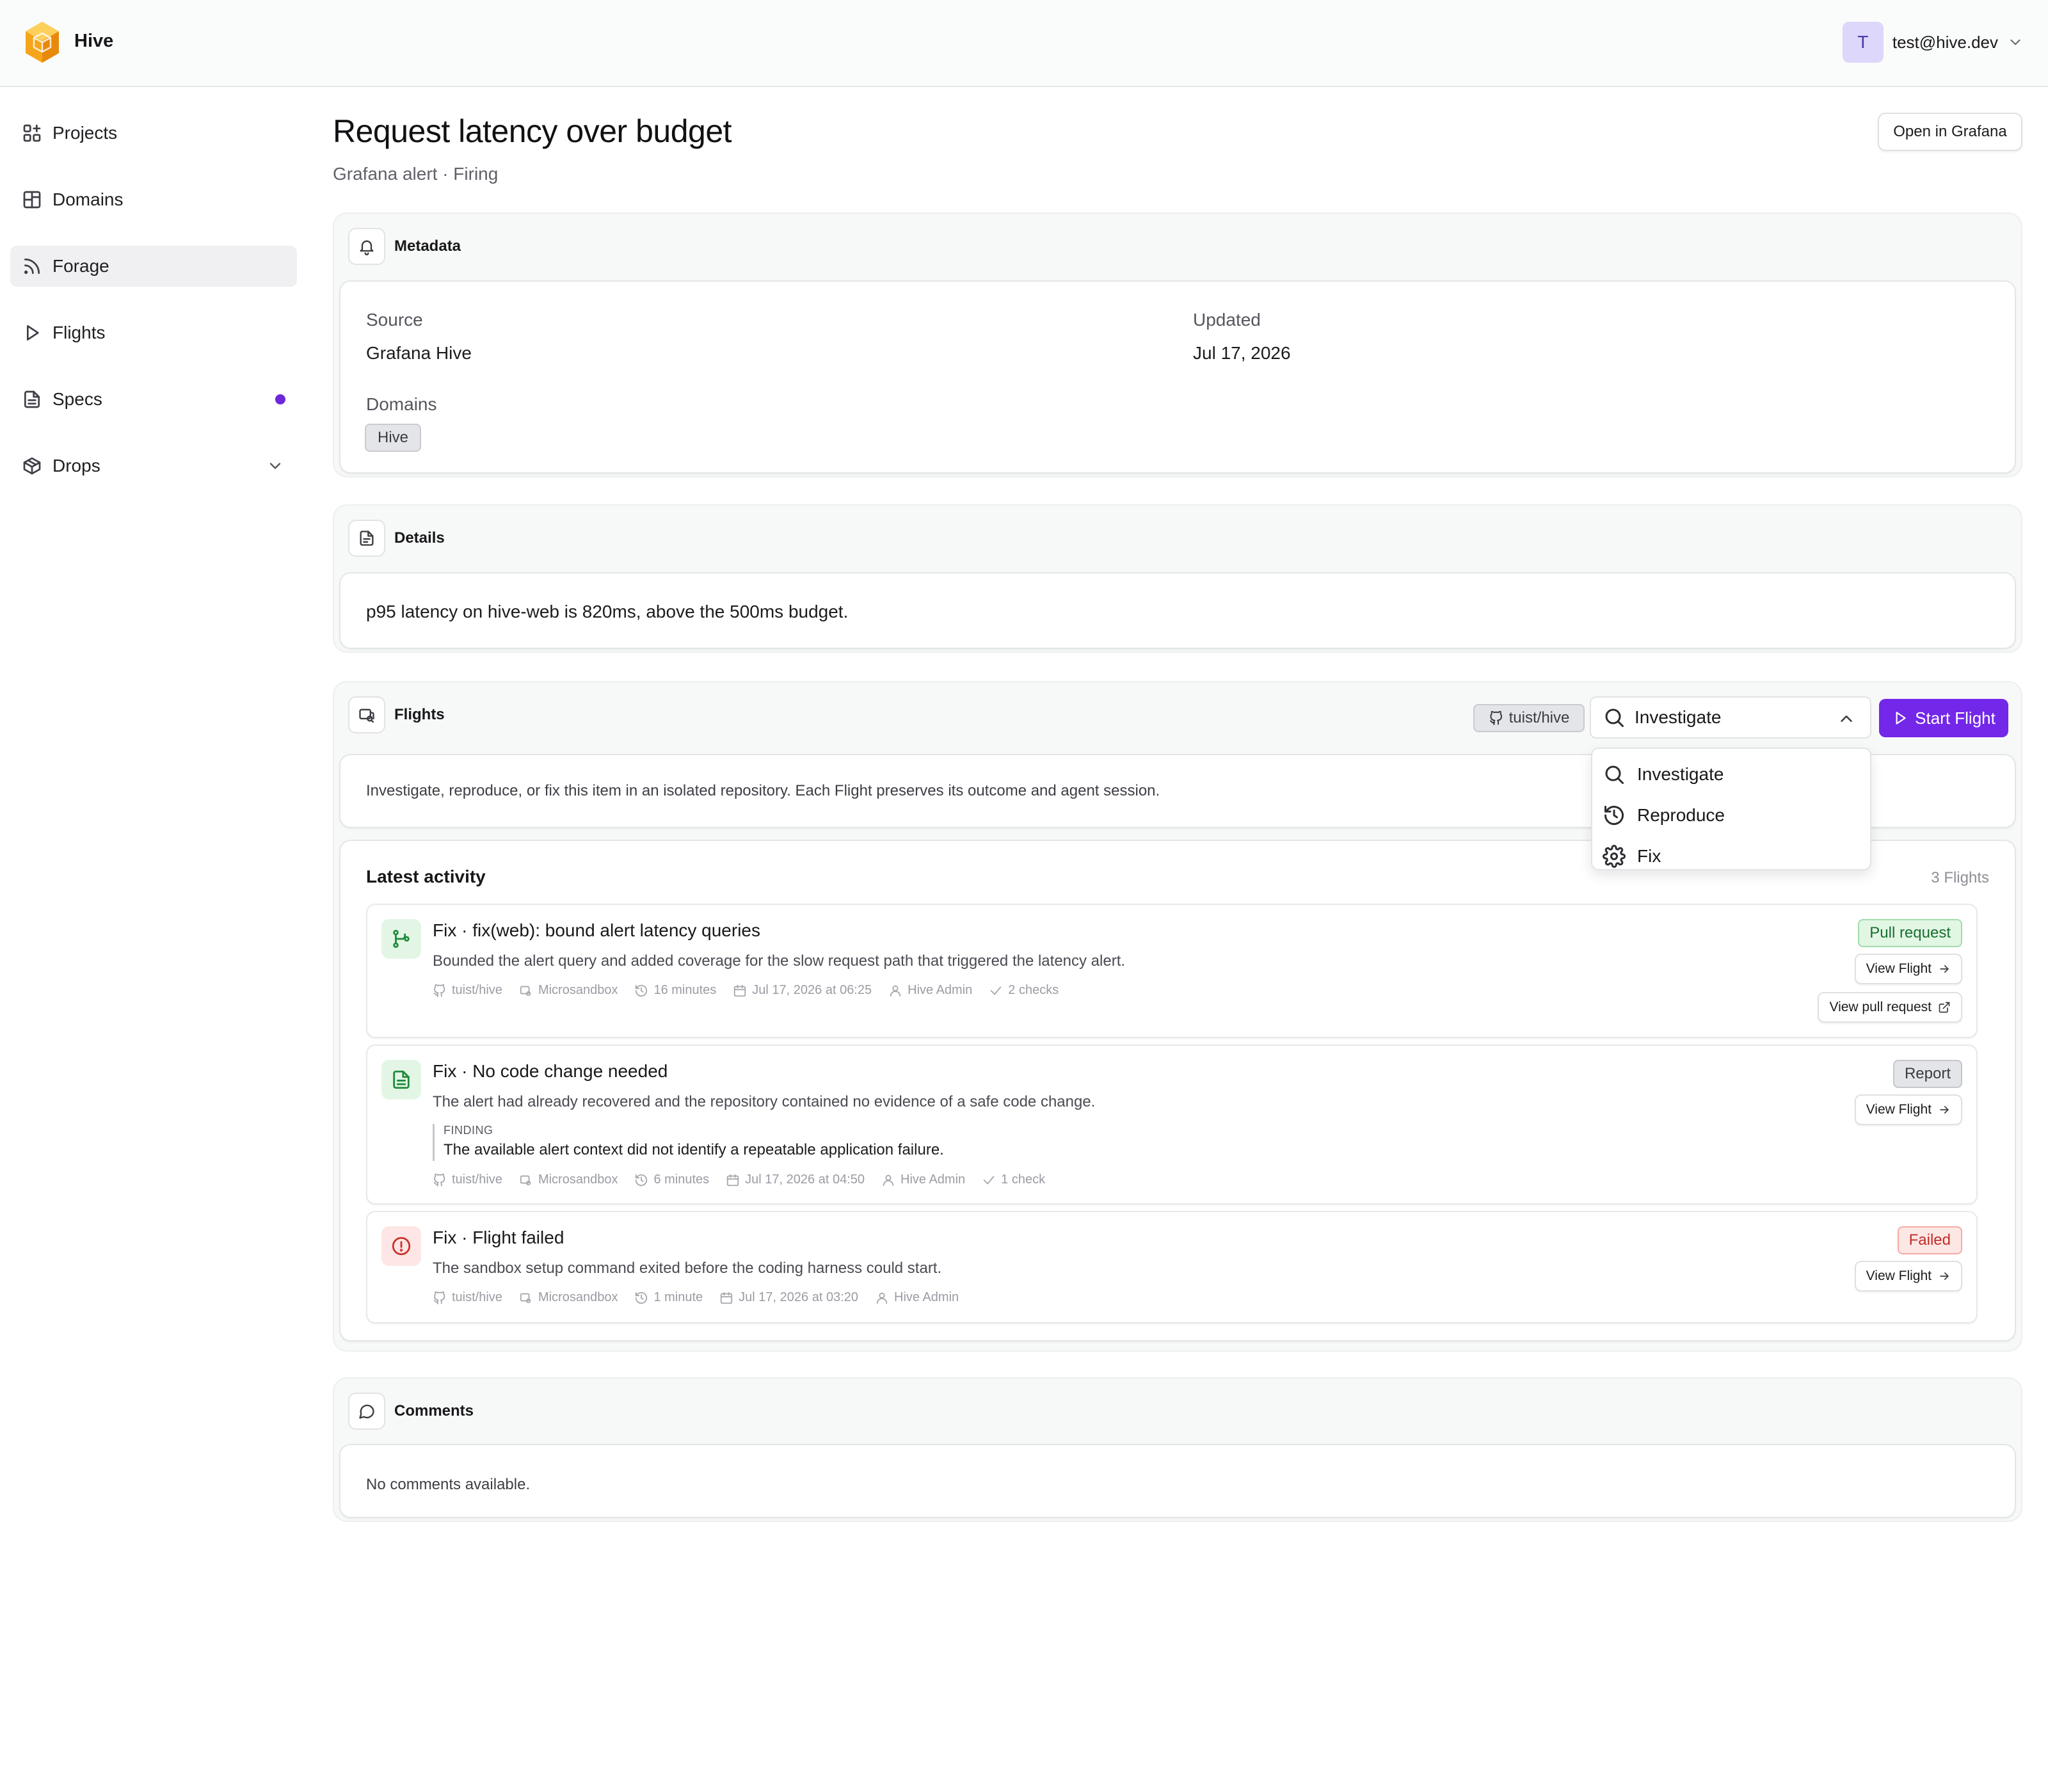  I want to click on card-title: Details, so click(419, 538).